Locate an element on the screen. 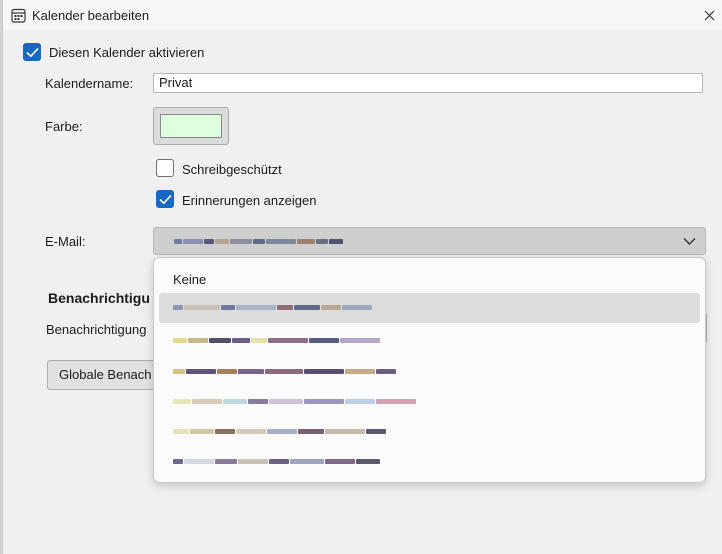 The width and height of the screenshot is (722, 554). close-button is located at coordinates (708, 15).